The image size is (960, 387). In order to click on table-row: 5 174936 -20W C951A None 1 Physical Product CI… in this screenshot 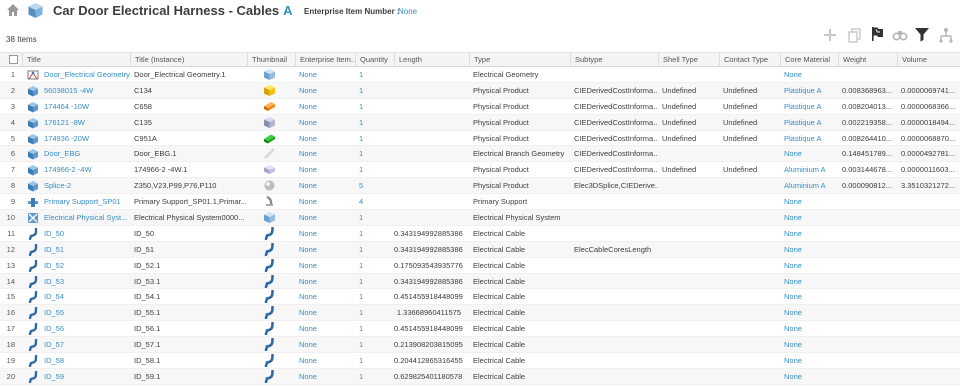, I will do `click(480, 139)`.